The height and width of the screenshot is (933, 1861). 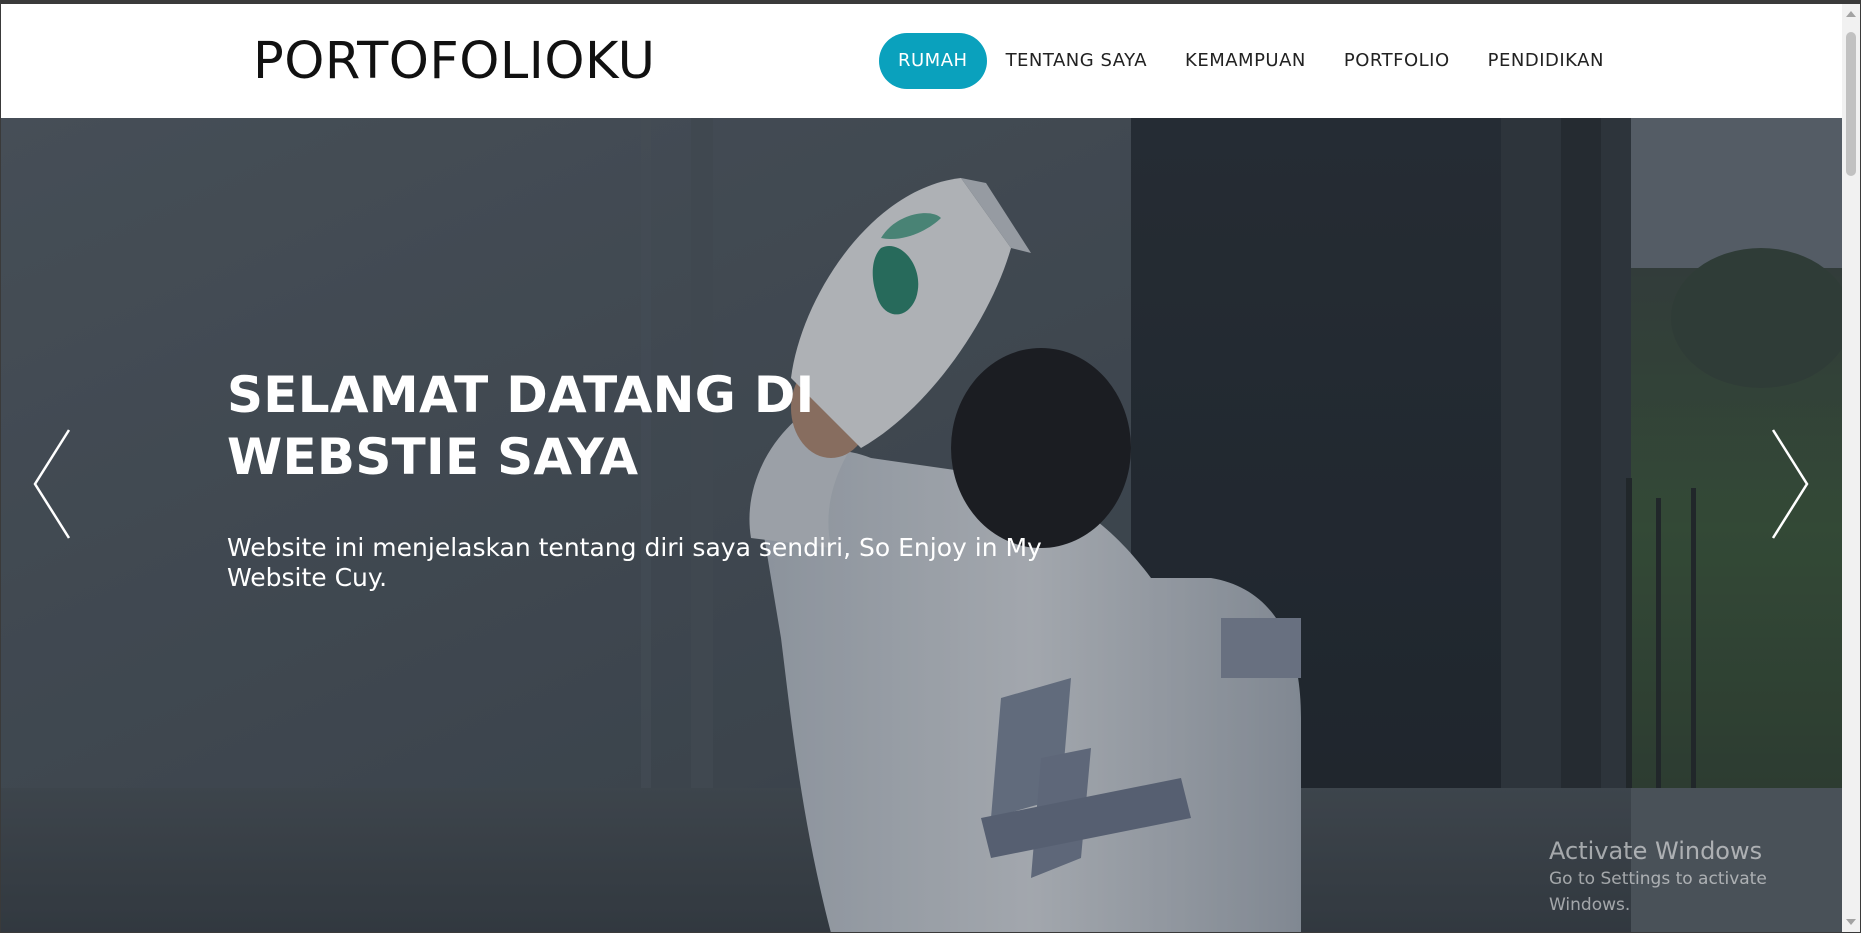 What do you see at coordinates (1658, 892) in the screenshot?
I see `watermark-subtitle: Go to Settings to activate Windows.` at bounding box center [1658, 892].